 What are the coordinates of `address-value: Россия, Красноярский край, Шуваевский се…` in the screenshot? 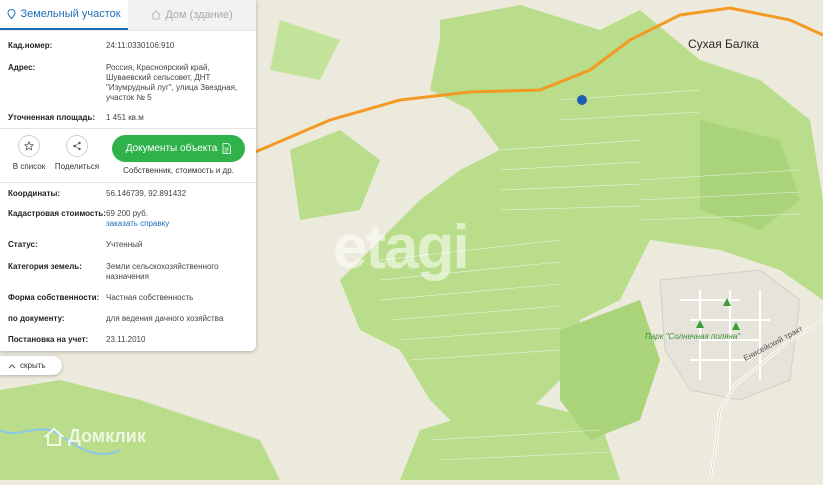 It's located at (172, 82).